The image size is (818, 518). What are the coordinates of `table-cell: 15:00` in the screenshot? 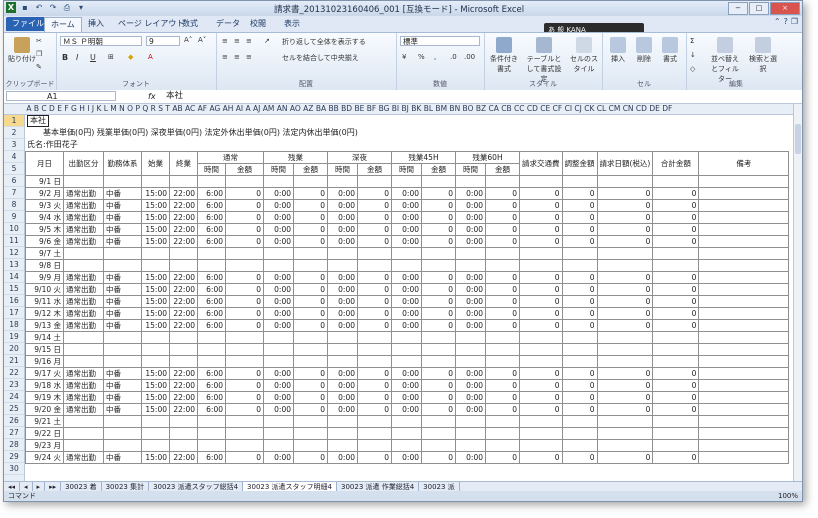 It's located at (155, 217).